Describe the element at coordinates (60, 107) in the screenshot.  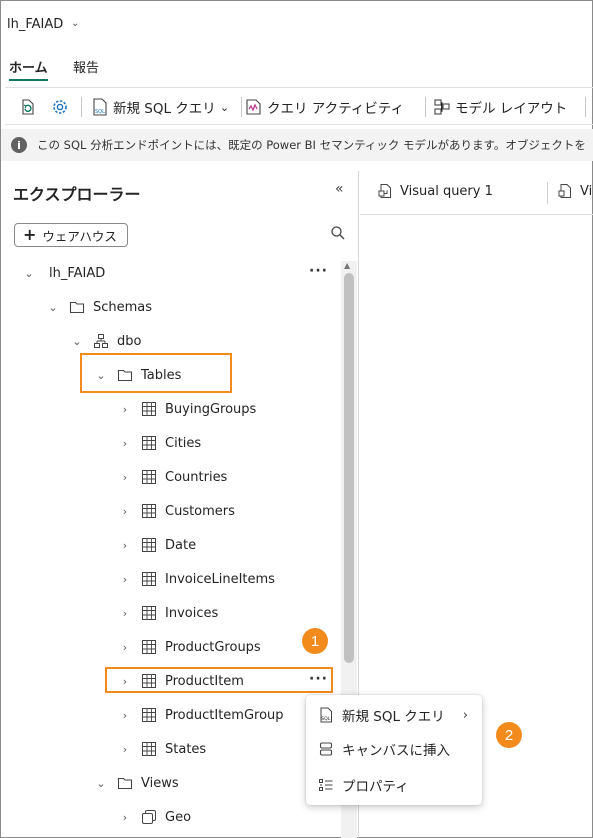
I see `settings-button` at that location.